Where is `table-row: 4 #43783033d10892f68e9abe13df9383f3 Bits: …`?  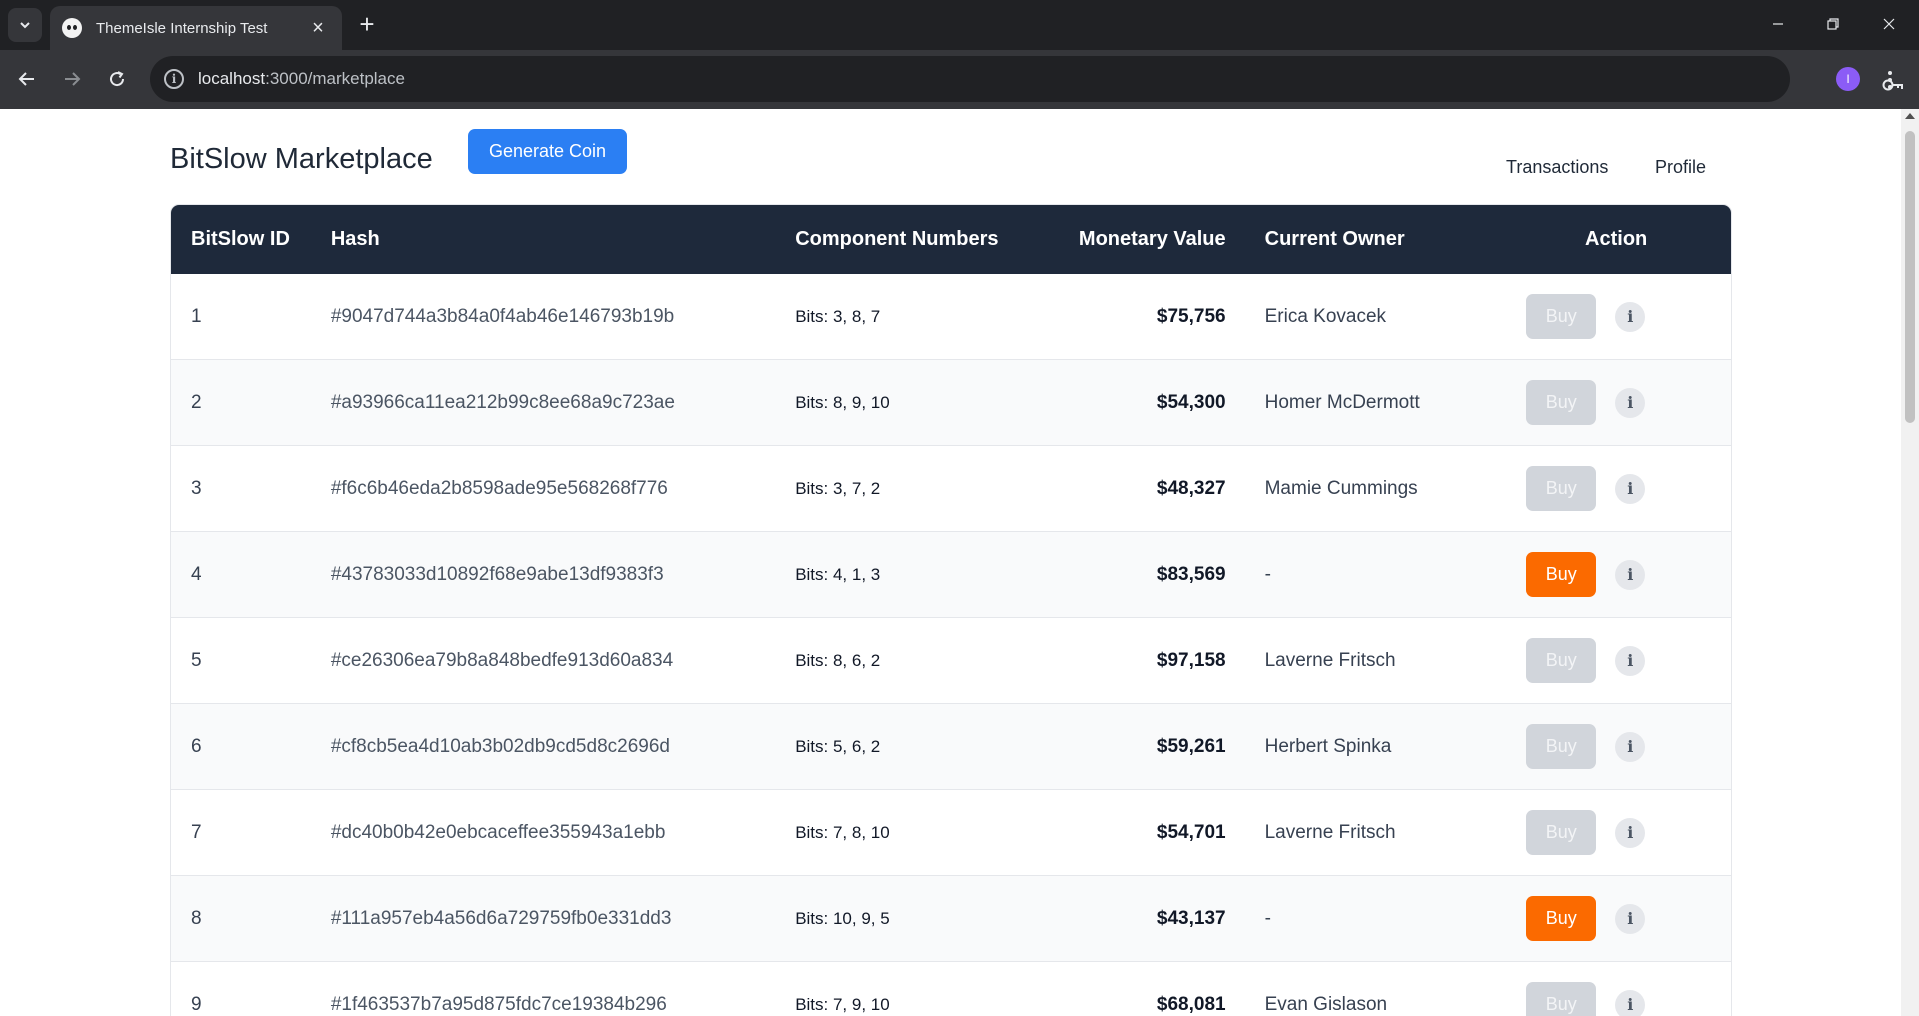
table-row: 4 #43783033d10892f68e9abe13df9383f3 Bits: … is located at coordinates (951, 575).